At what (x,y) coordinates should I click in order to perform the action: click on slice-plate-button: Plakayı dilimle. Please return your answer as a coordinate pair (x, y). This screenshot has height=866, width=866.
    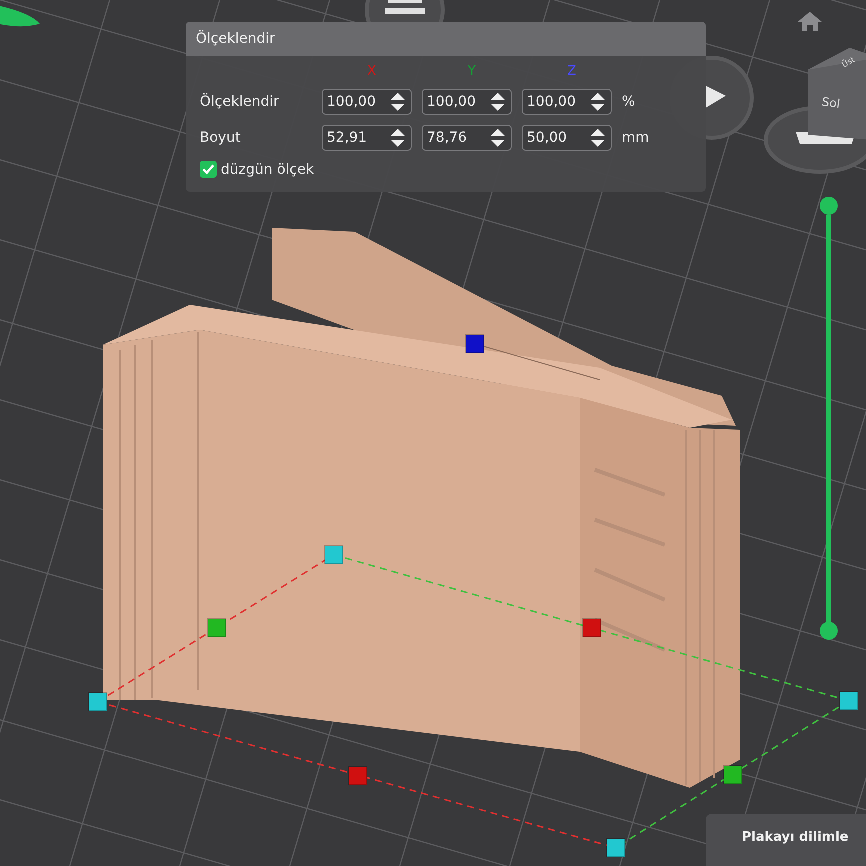
    Looking at the image, I should click on (786, 840).